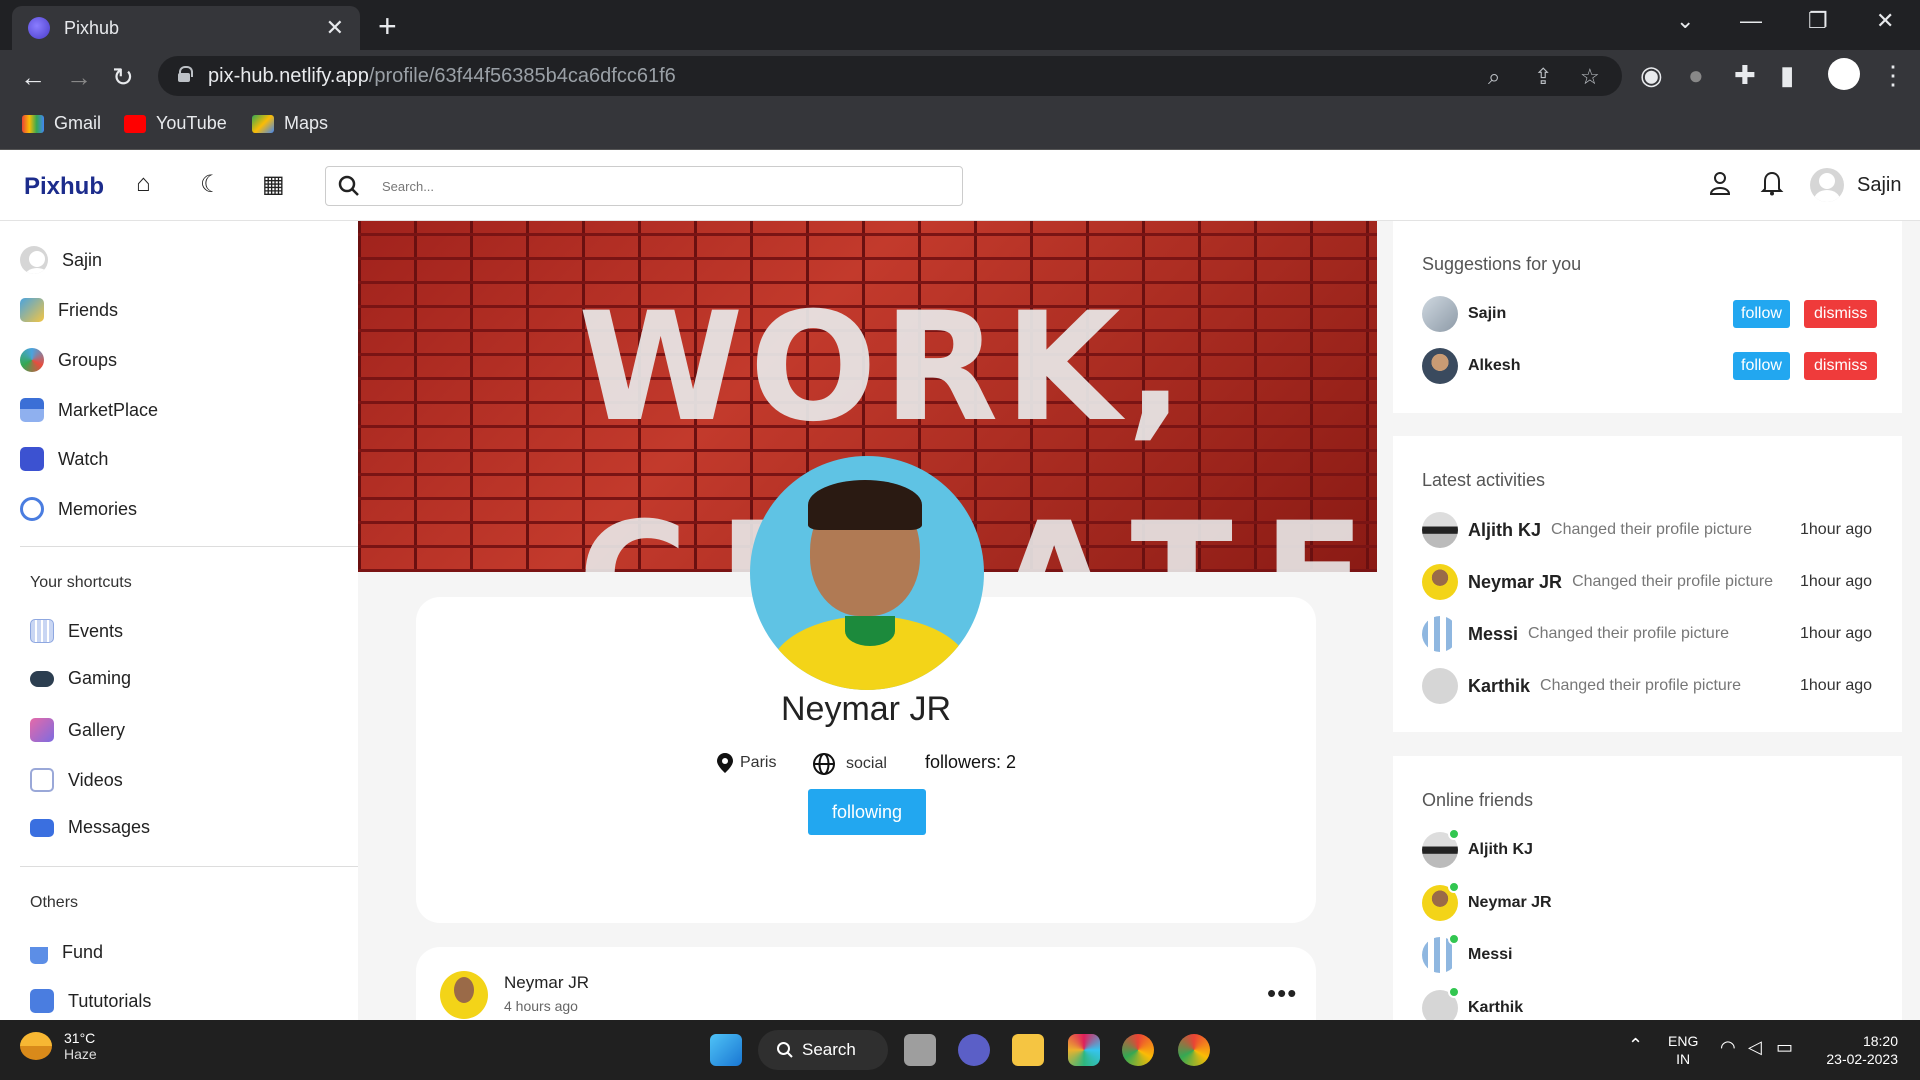 The image size is (1920, 1080). What do you see at coordinates (1722, 184) in the screenshot?
I see `user-icon` at bounding box center [1722, 184].